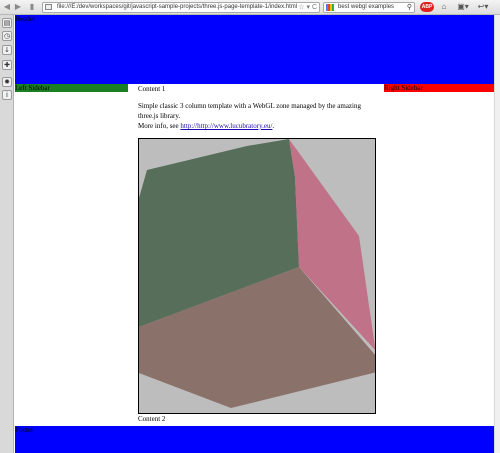  Describe the element at coordinates (7, 65) in the screenshot. I see `addons-icon: ✚` at that location.